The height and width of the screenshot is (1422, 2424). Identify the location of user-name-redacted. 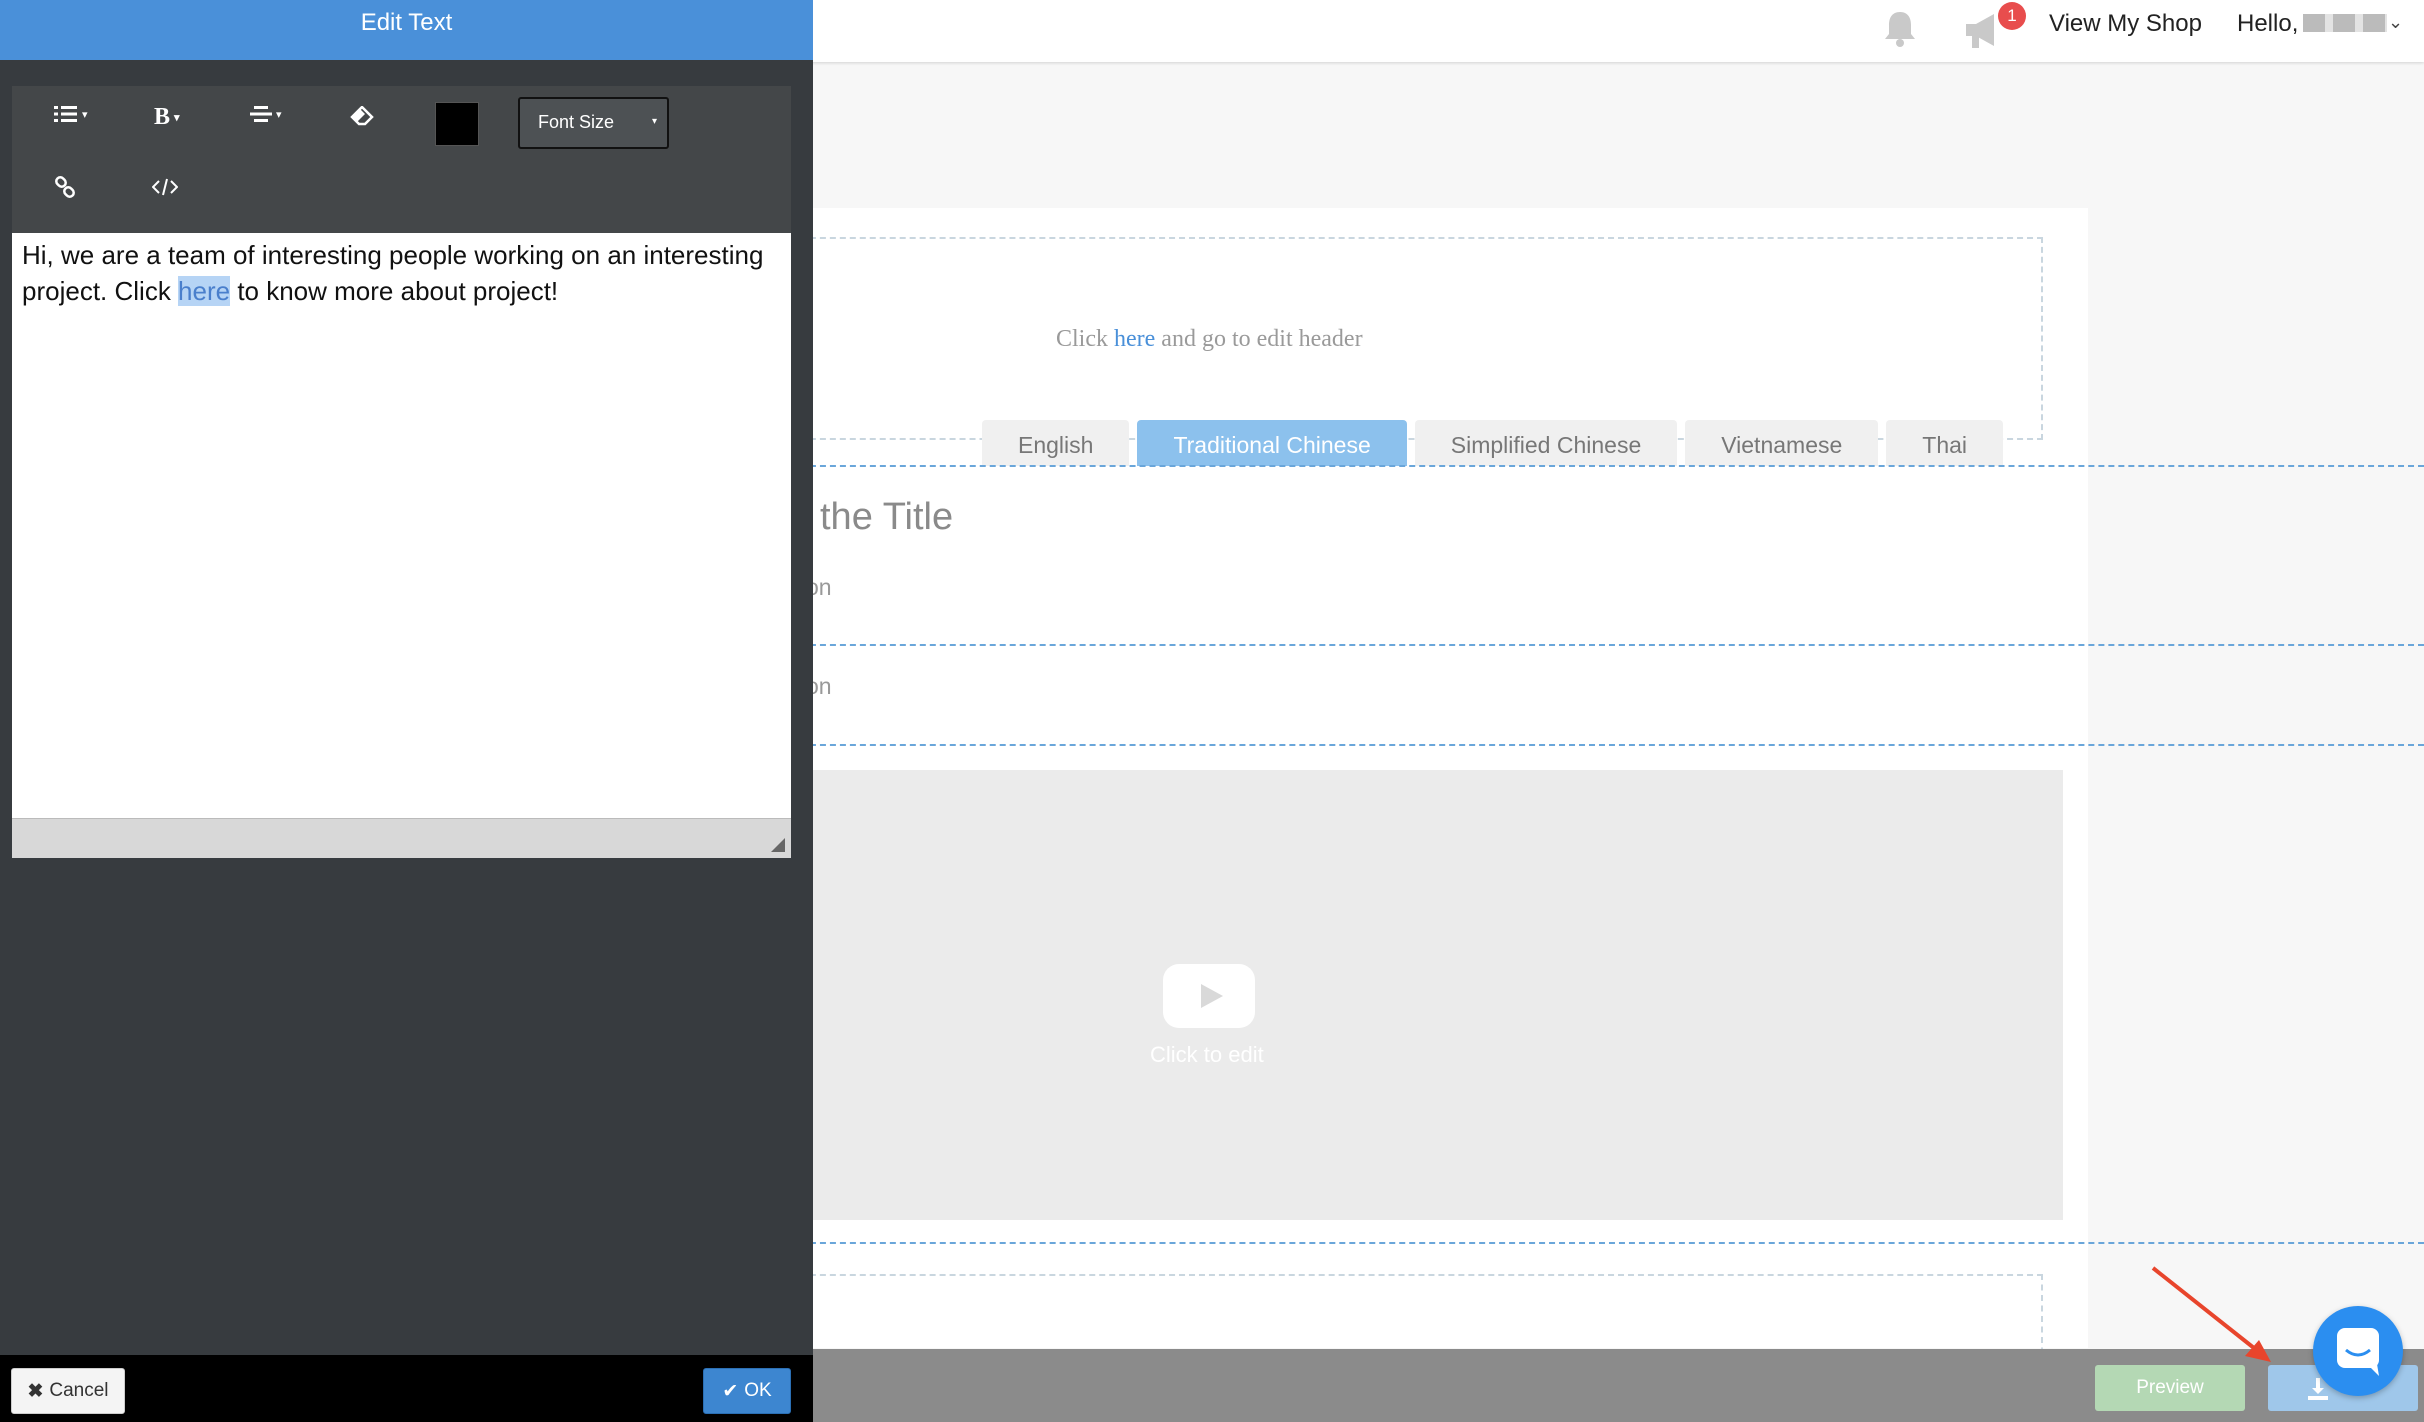
(2345, 23).